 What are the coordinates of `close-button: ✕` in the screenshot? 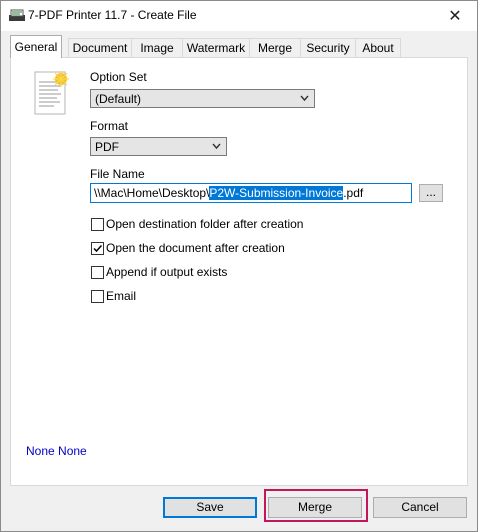 It's located at (455, 16).